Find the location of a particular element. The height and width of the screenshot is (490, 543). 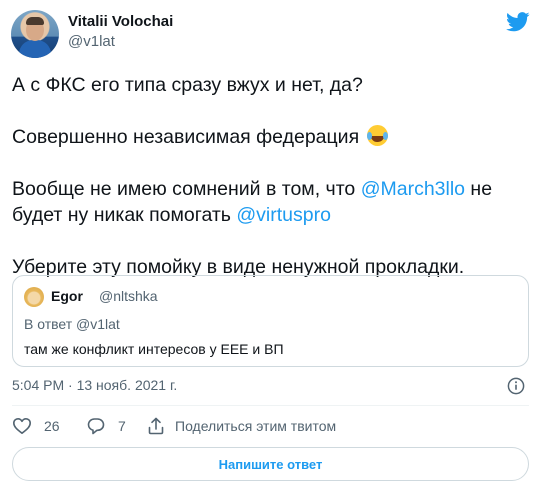

write-reply-button: Напишите ответ is located at coordinates (270, 464).